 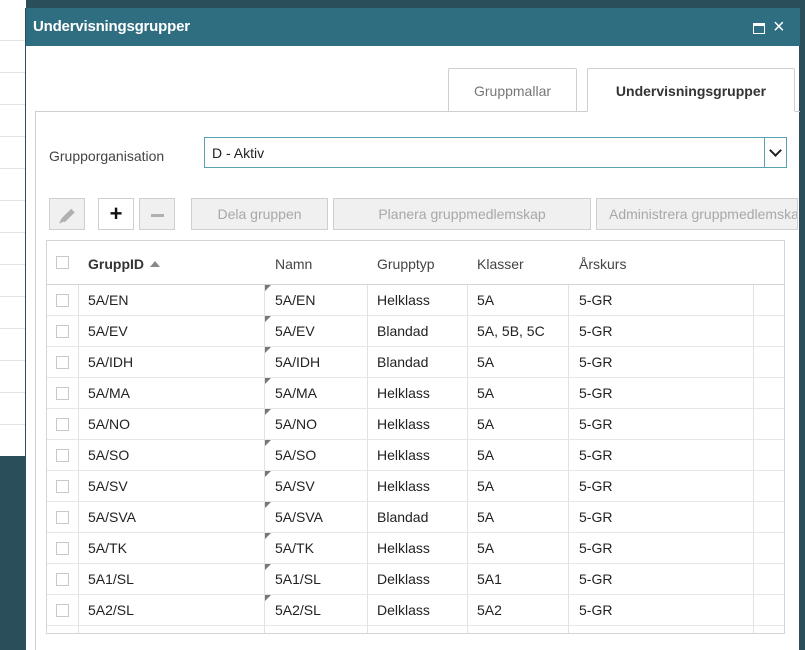 I want to click on column-header-groupid: GruppID, so click(x=124, y=264).